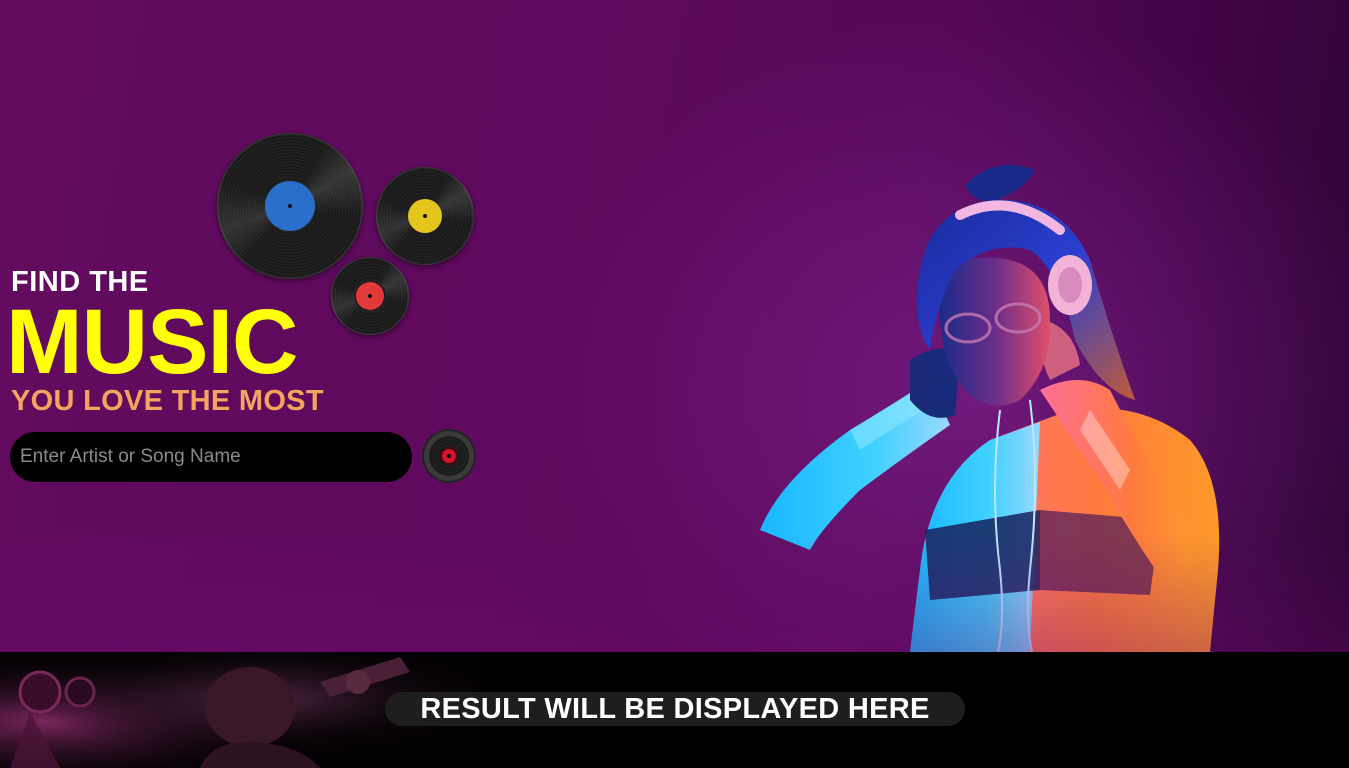 The height and width of the screenshot is (768, 1349). I want to click on heading-music: MUSIC, so click(152, 342).